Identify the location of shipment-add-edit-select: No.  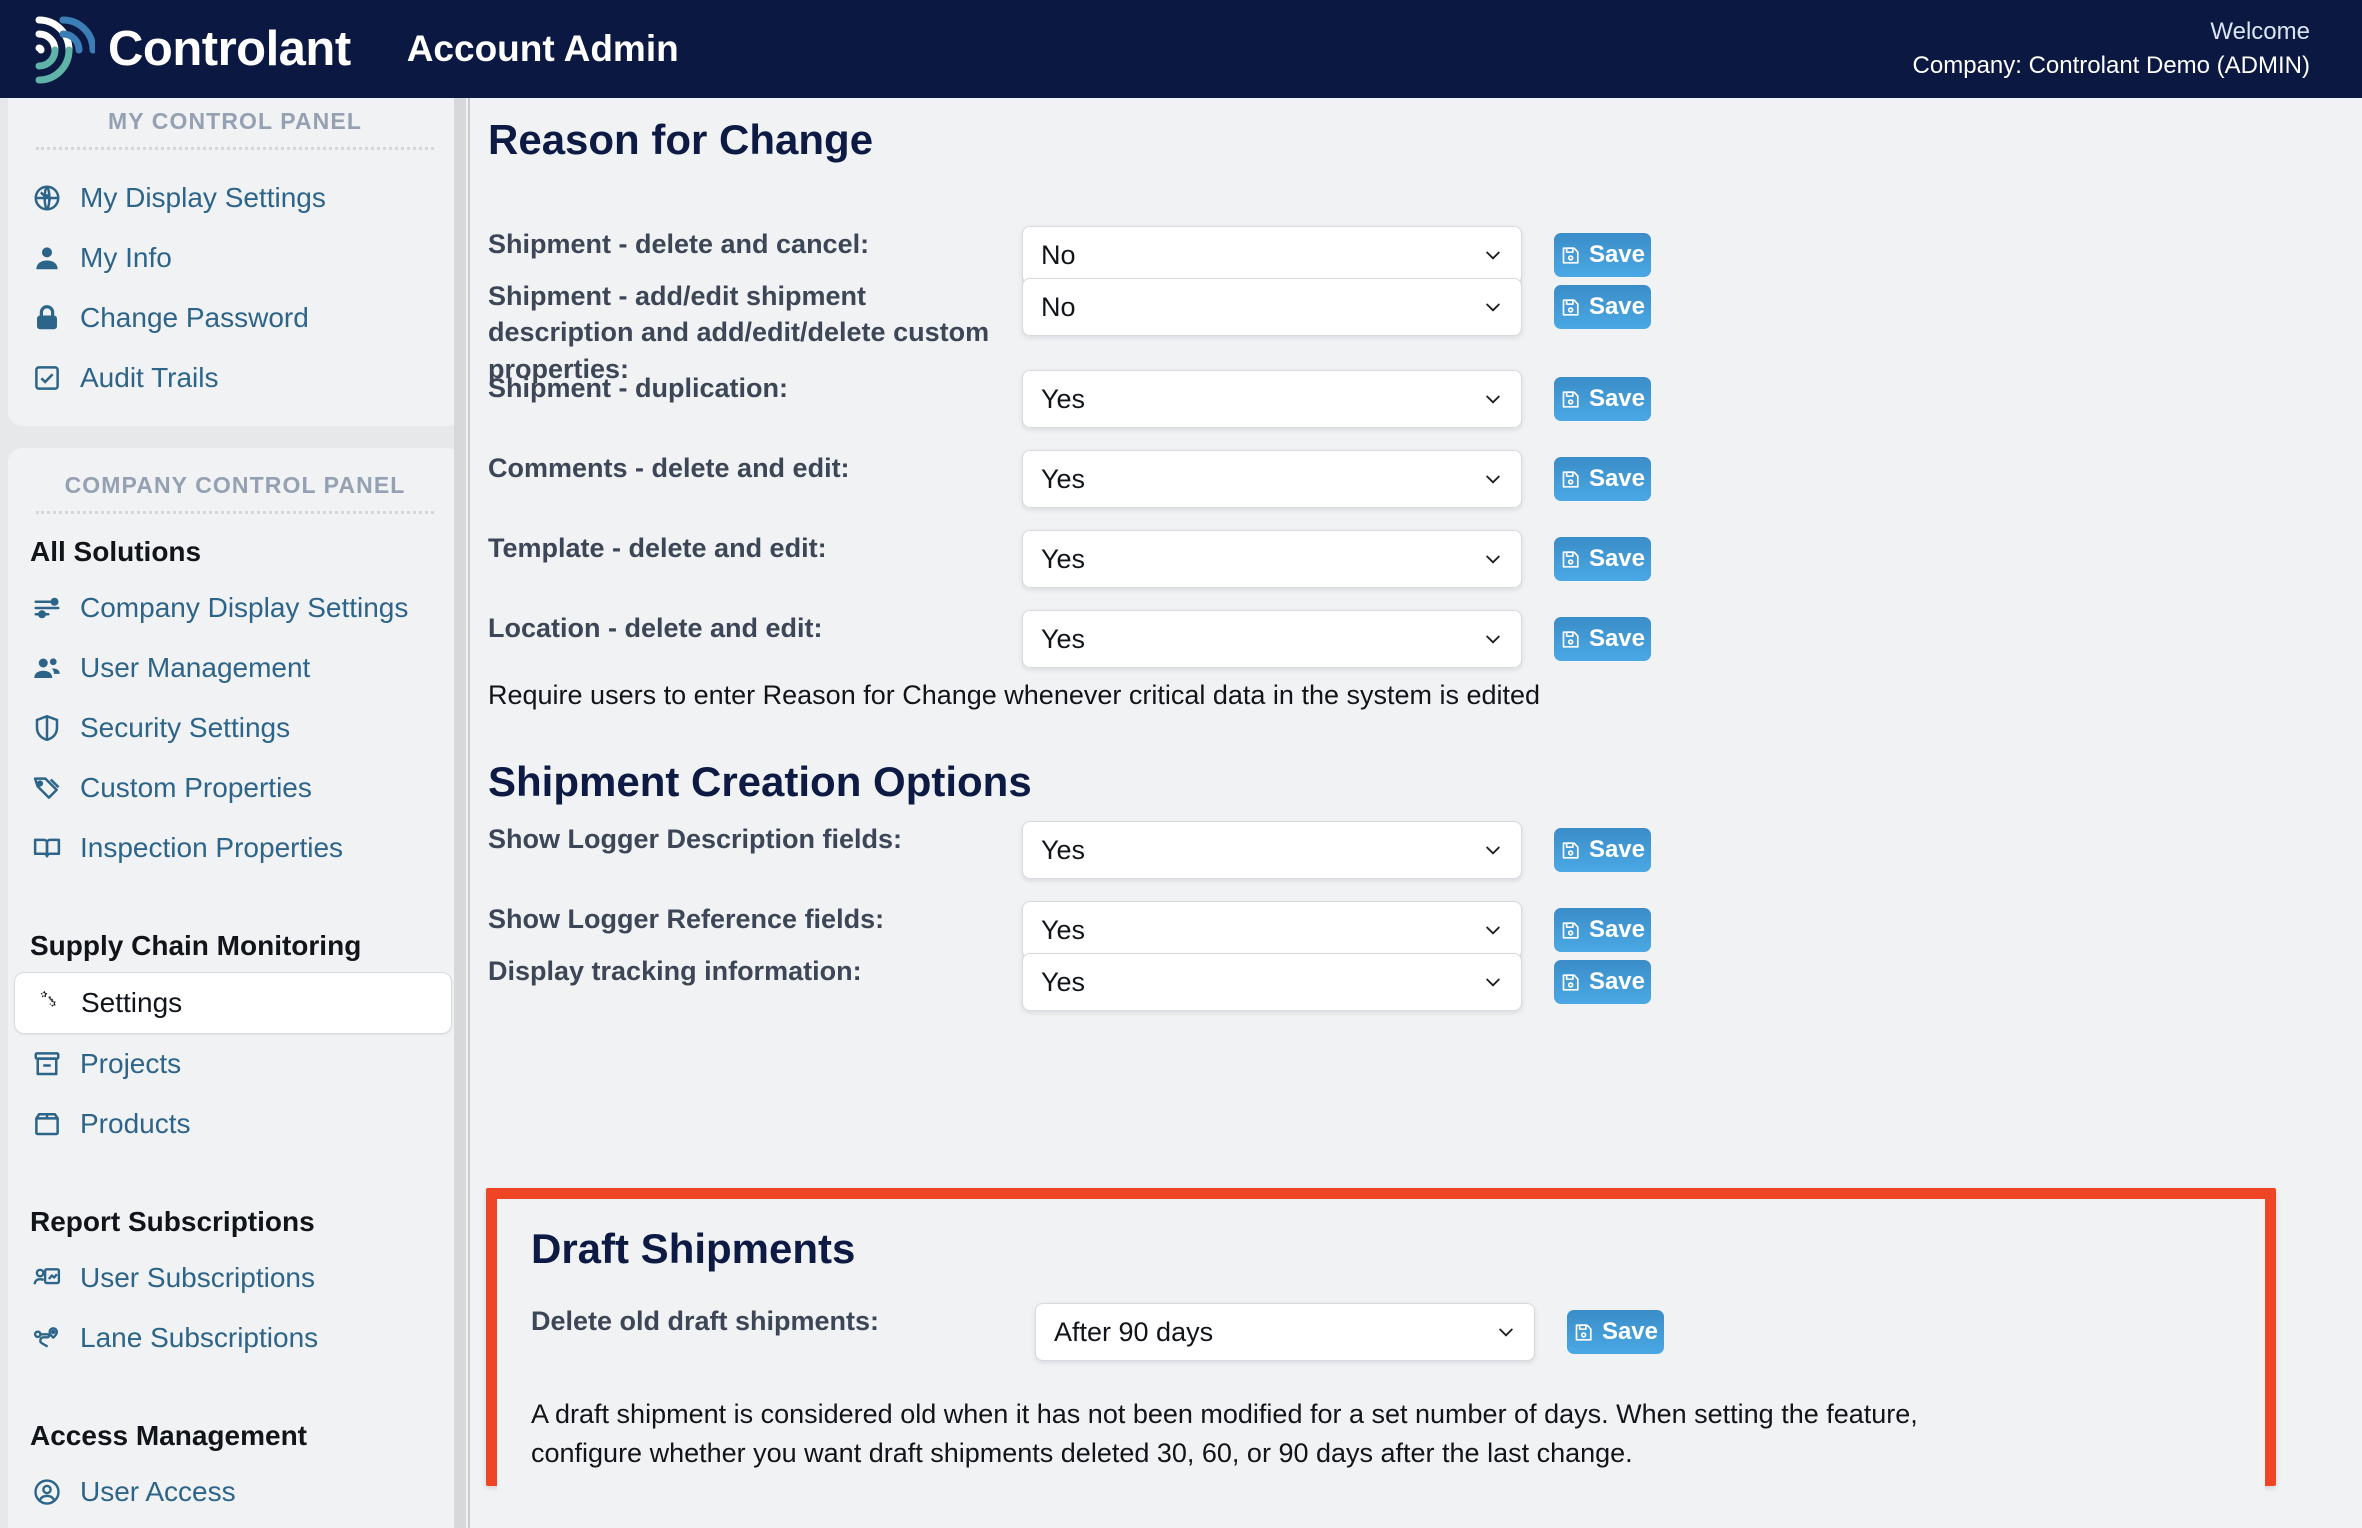
(1272, 307).